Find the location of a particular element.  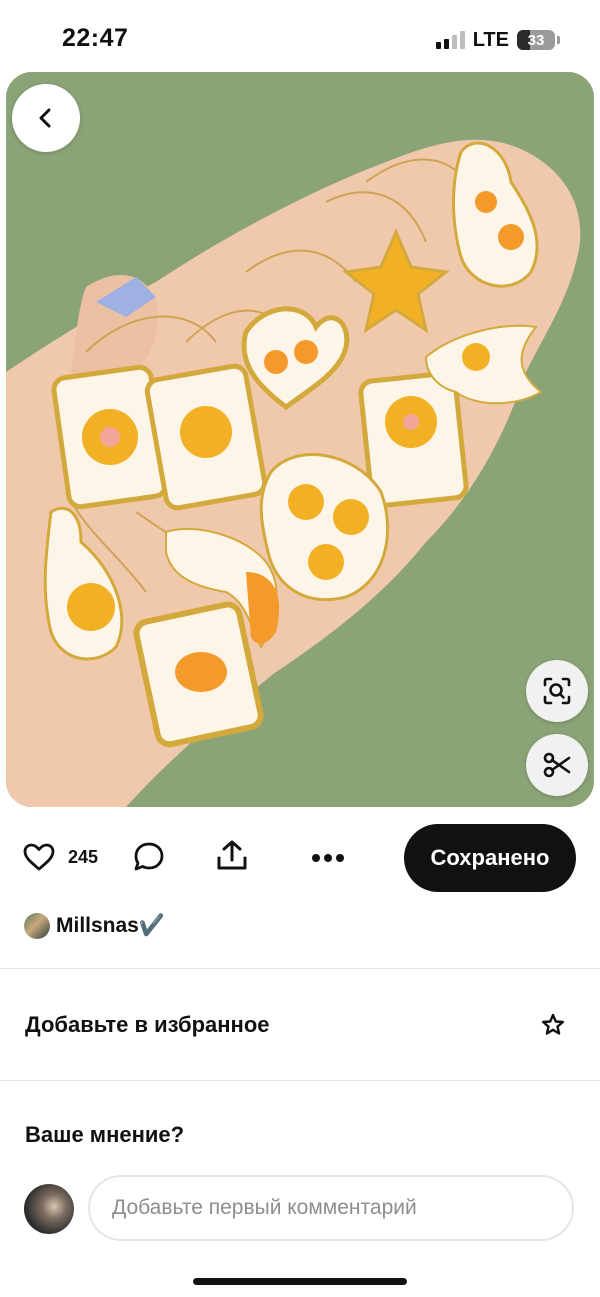

like-count: 245 is located at coordinates (83, 856).